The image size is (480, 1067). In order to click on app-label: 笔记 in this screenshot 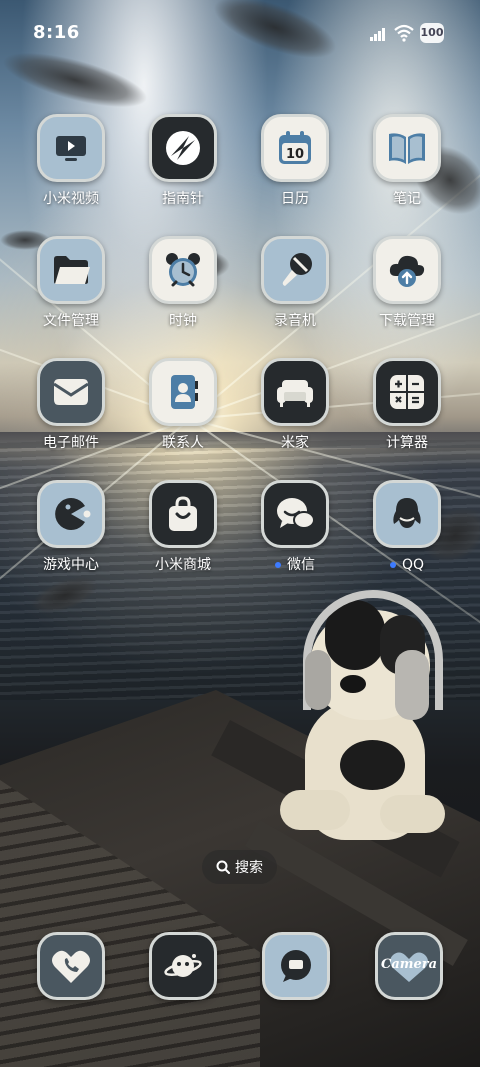, I will do `click(407, 199)`.